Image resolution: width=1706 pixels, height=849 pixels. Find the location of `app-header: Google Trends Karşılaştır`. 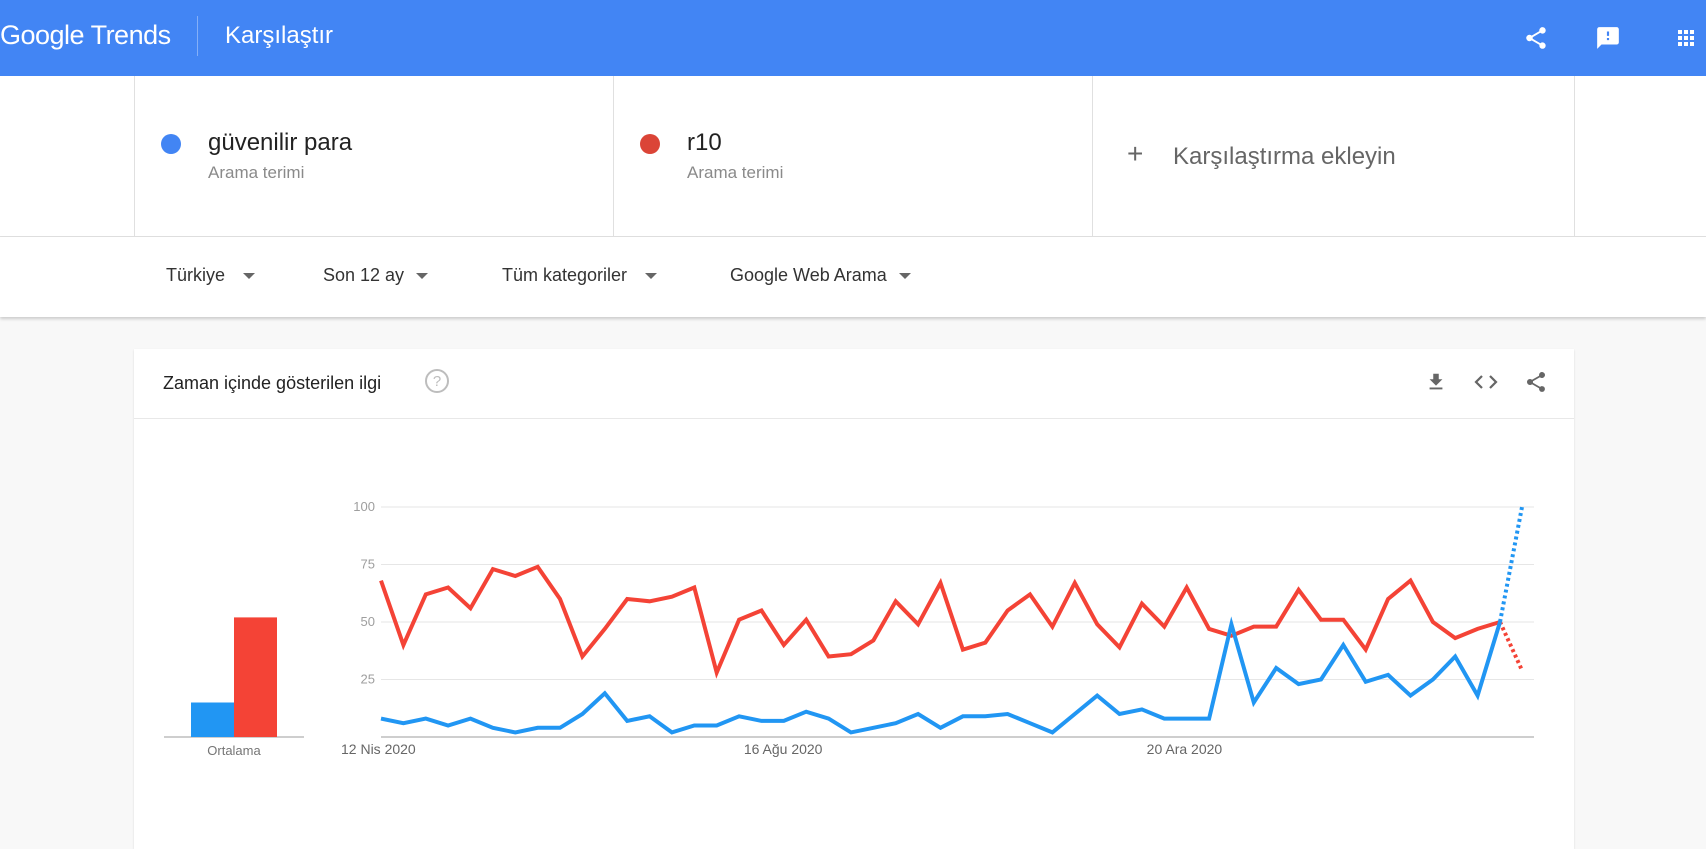

app-header: Google Trends Karşılaştır is located at coordinates (853, 38).